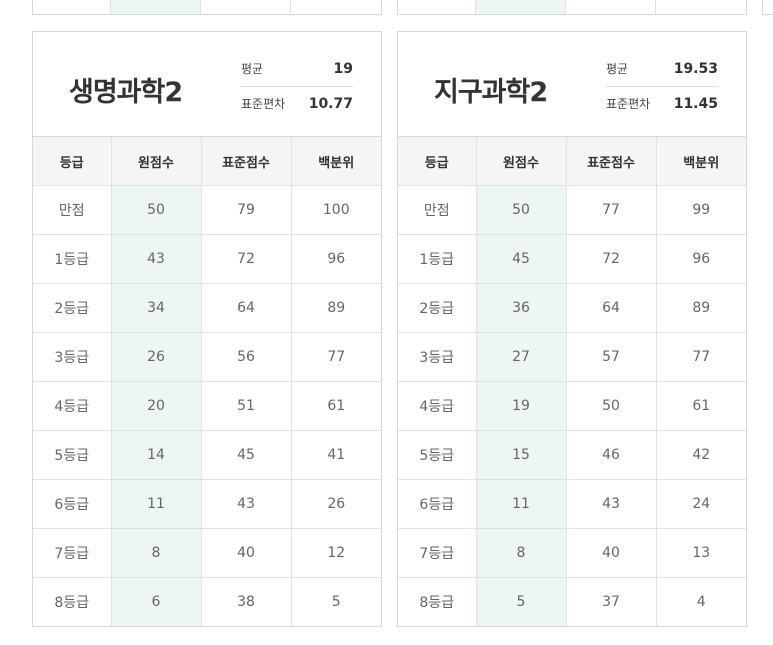 Image resolution: width=773 pixels, height=645 pixels. What do you see at coordinates (156, 455) in the screenshot?
I see `raw-score-cell: 14` at bounding box center [156, 455].